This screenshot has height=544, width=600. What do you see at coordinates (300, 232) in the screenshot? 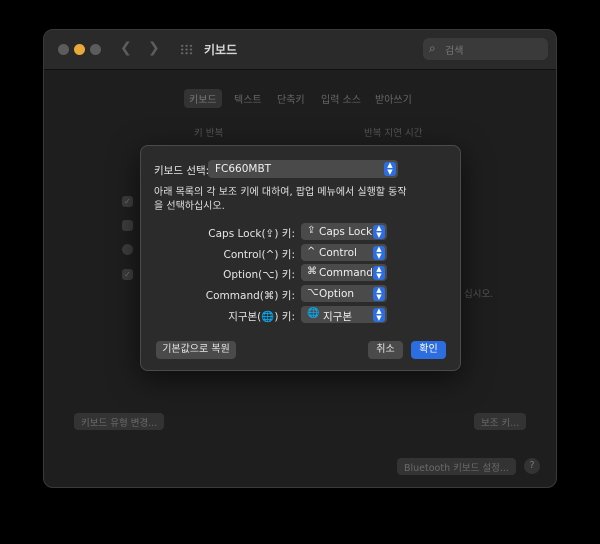
I see `caps-lock-mapping-row: Caps Lock(⇪) 키: ⇪ Caps Lock ▲ ▼` at bounding box center [300, 232].